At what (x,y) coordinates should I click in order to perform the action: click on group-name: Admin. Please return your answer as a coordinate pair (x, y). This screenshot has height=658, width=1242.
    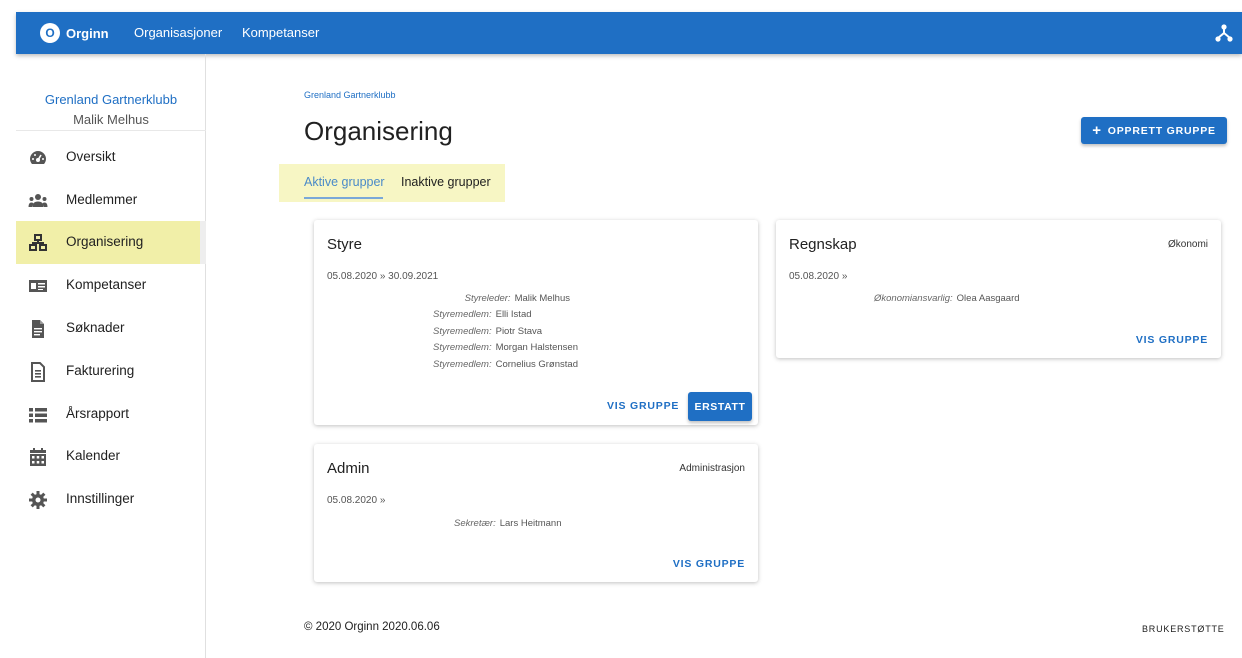
    Looking at the image, I should click on (348, 468).